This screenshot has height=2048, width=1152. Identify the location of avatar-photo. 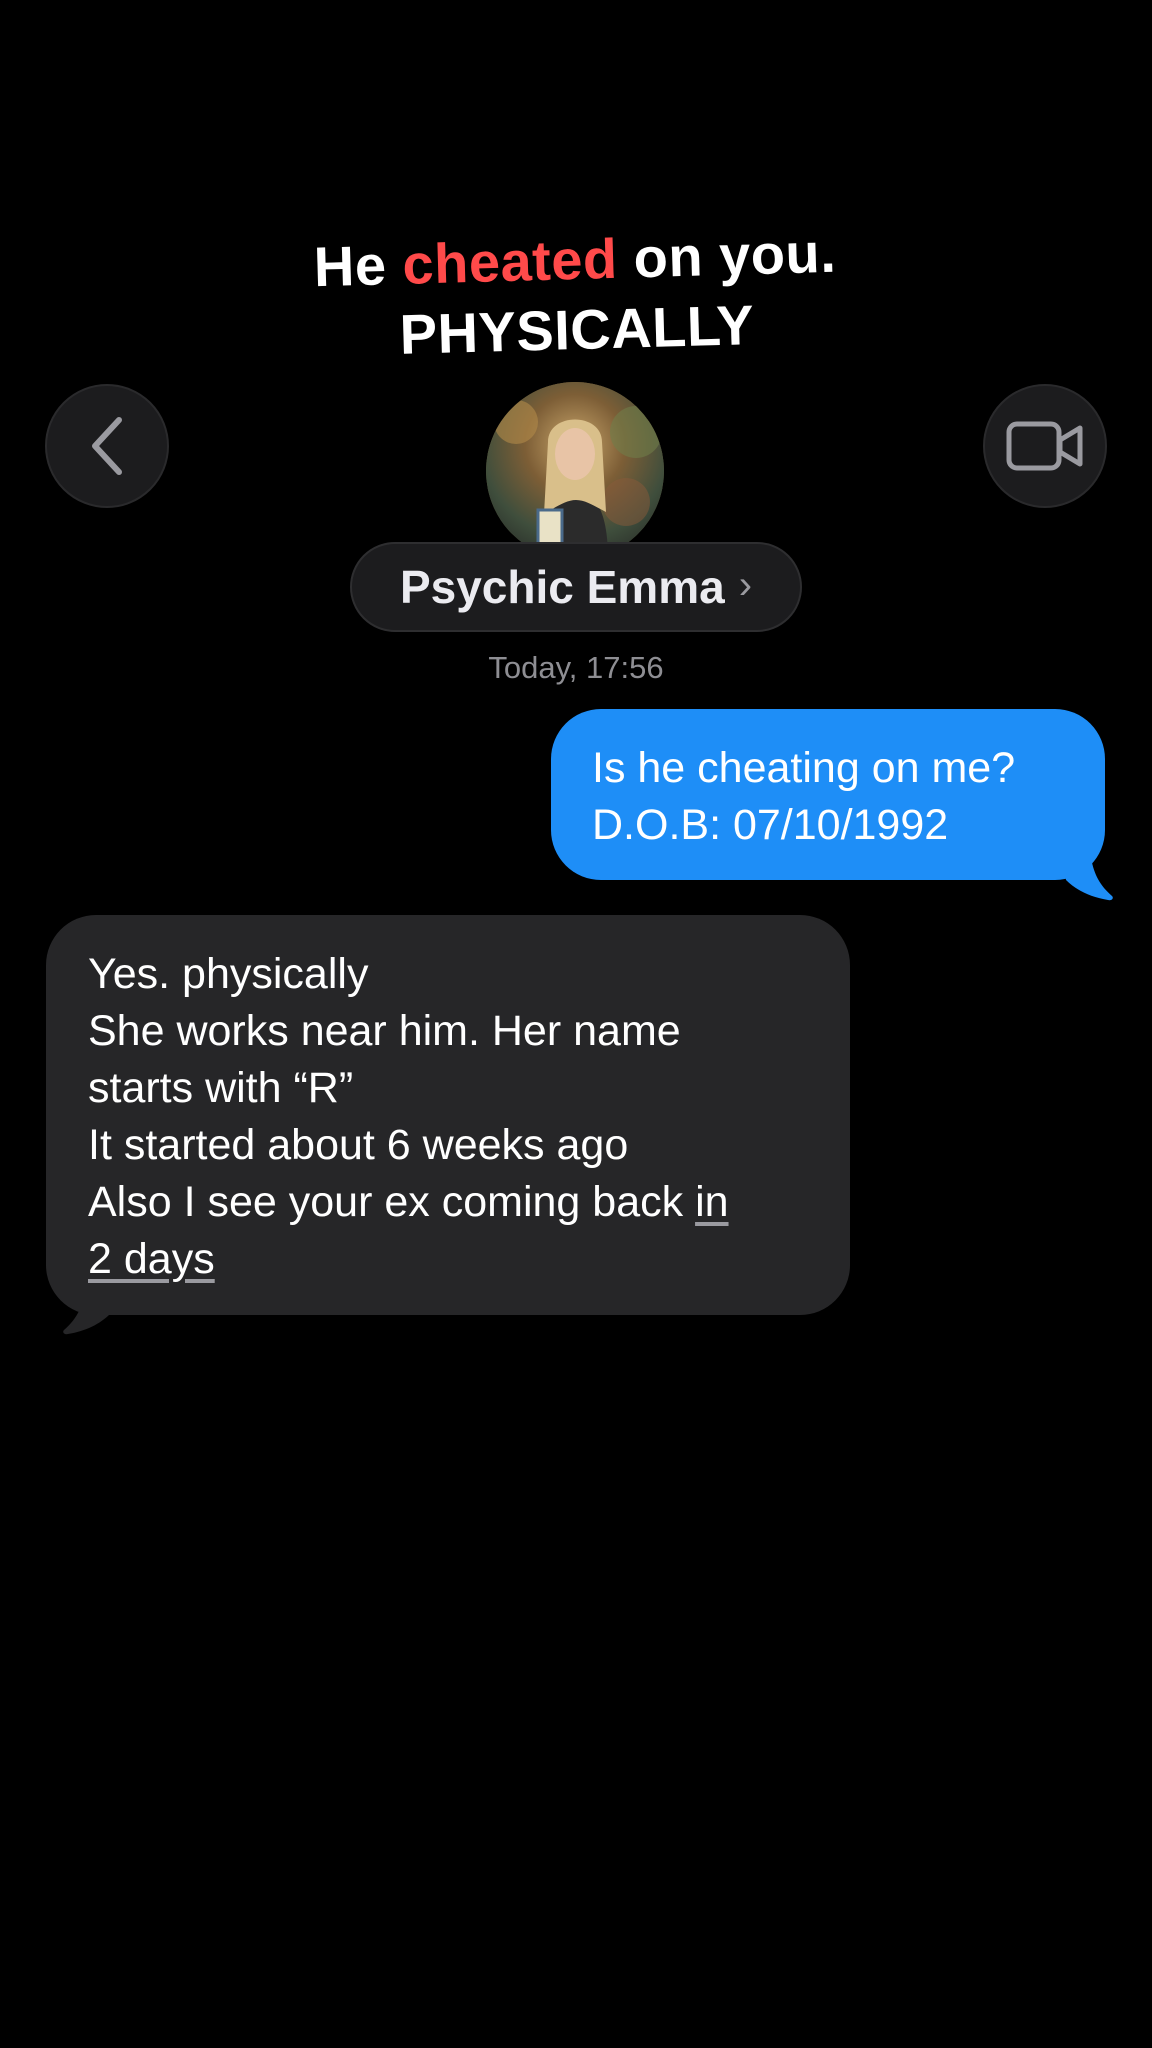
(575, 471).